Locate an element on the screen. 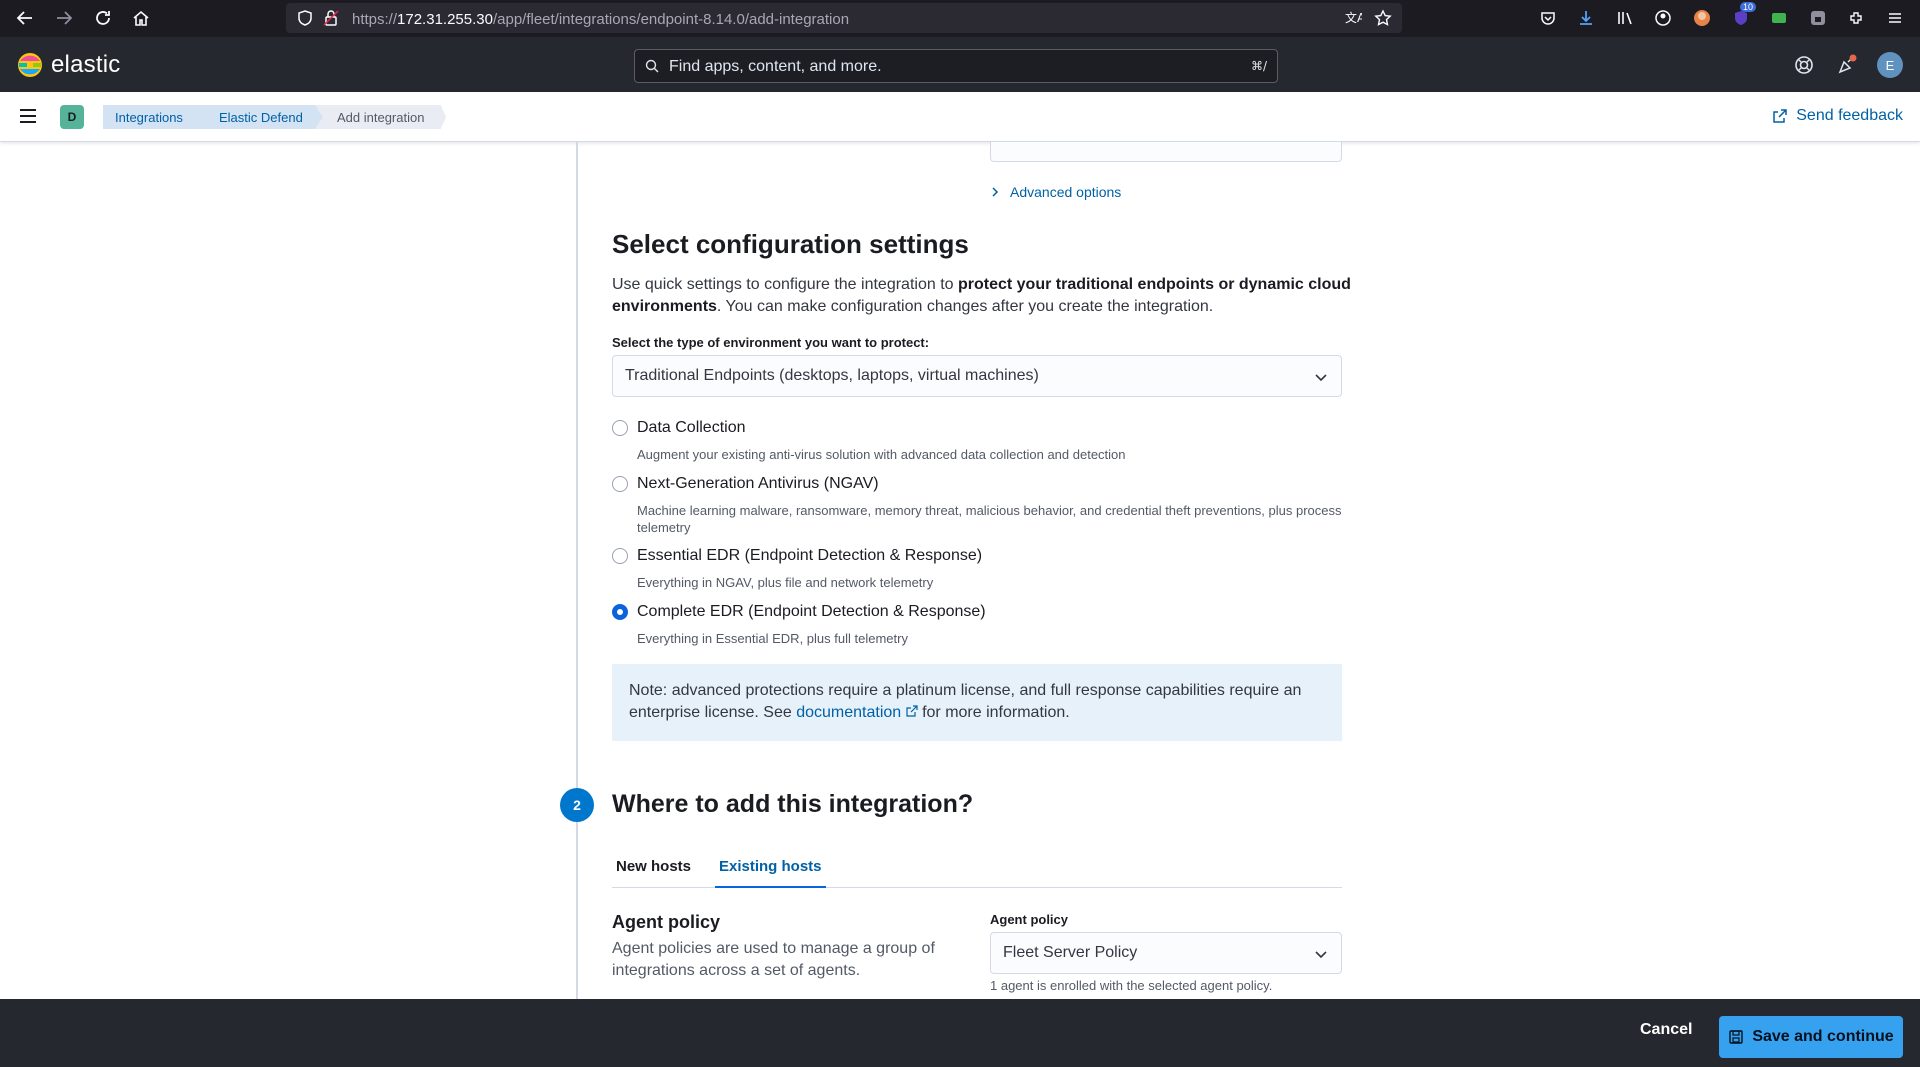 The width and height of the screenshot is (1920, 1067). menu-icon is located at coordinates (30, 117).